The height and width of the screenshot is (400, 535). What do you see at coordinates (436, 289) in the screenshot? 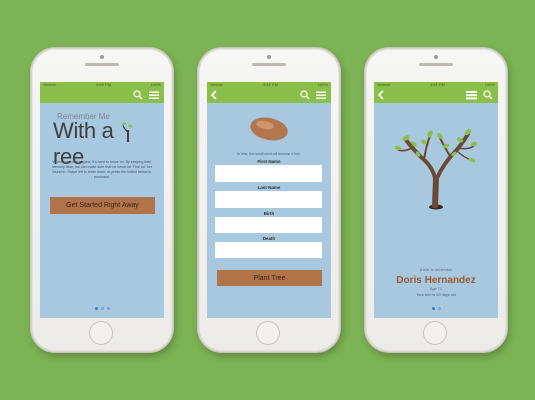
I see `age-text: Age 71` at bounding box center [436, 289].